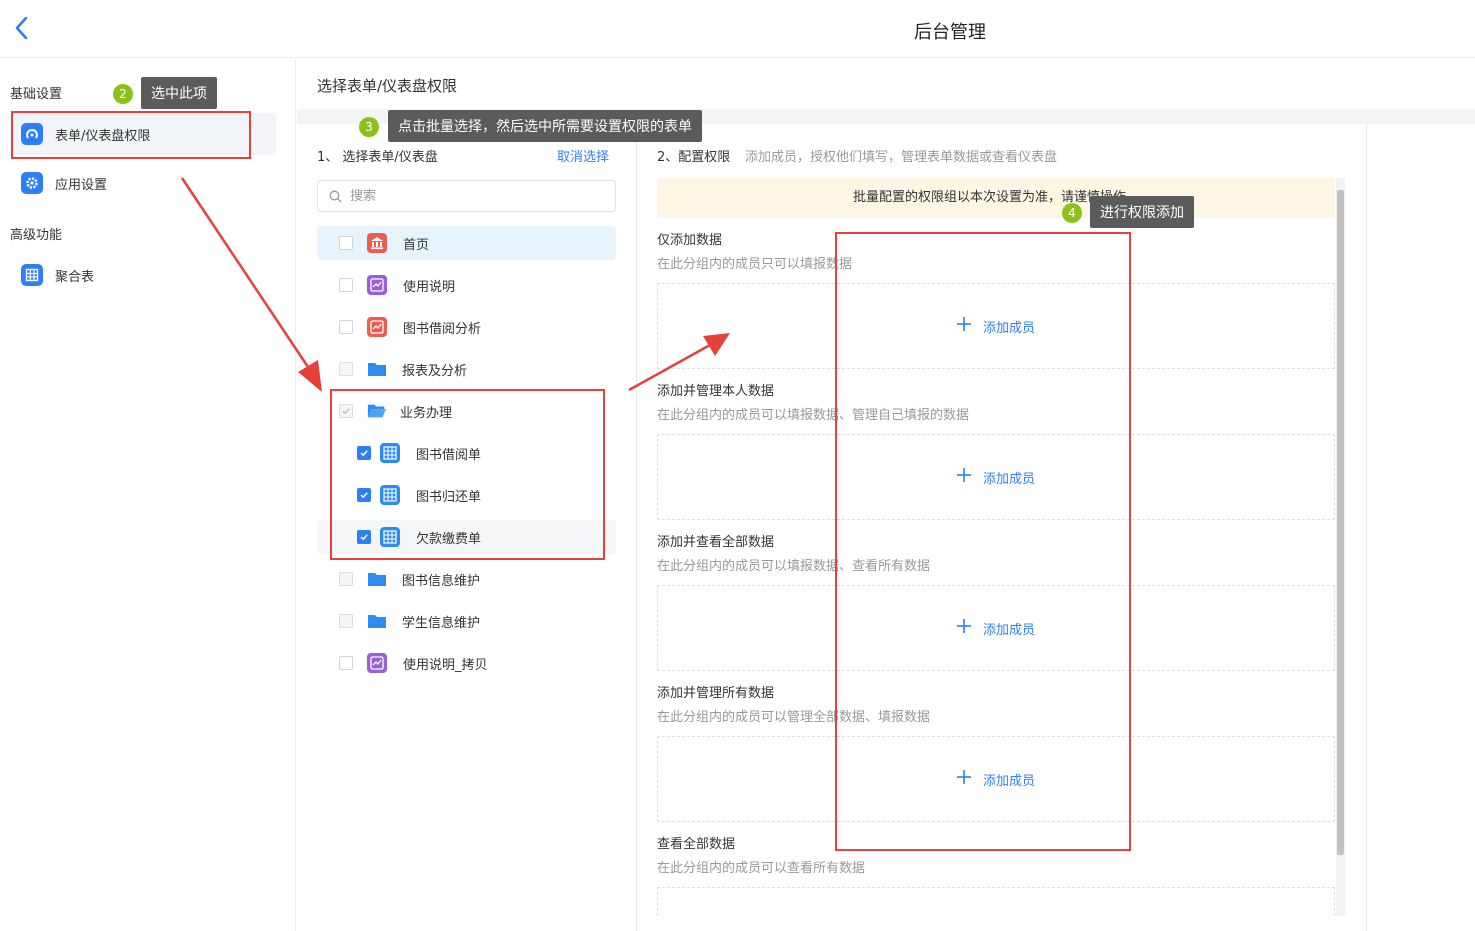 The height and width of the screenshot is (931, 1475). What do you see at coordinates (32, 275) in the screenshot?
I see `table-icon` at bounding box center [32, 275].